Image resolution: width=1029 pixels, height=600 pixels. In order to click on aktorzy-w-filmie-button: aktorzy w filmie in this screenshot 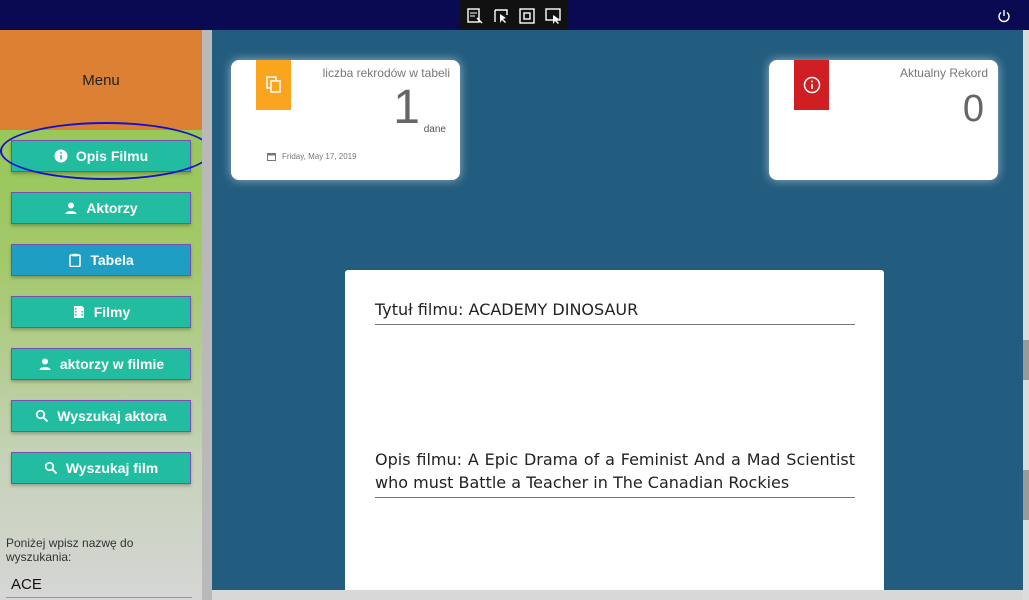, I will do `click(101, 364)`.